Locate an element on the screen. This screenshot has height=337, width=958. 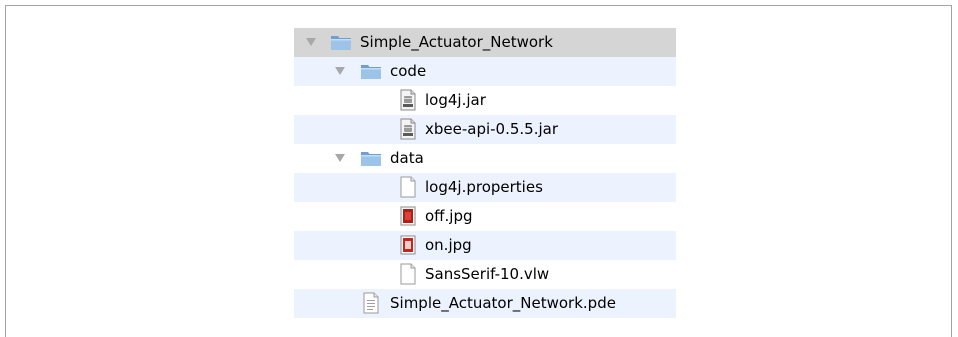
tree-row-simple-actuator-network-pde: Simple_Actuator_Network.pde is located at coordinates (485, 303).